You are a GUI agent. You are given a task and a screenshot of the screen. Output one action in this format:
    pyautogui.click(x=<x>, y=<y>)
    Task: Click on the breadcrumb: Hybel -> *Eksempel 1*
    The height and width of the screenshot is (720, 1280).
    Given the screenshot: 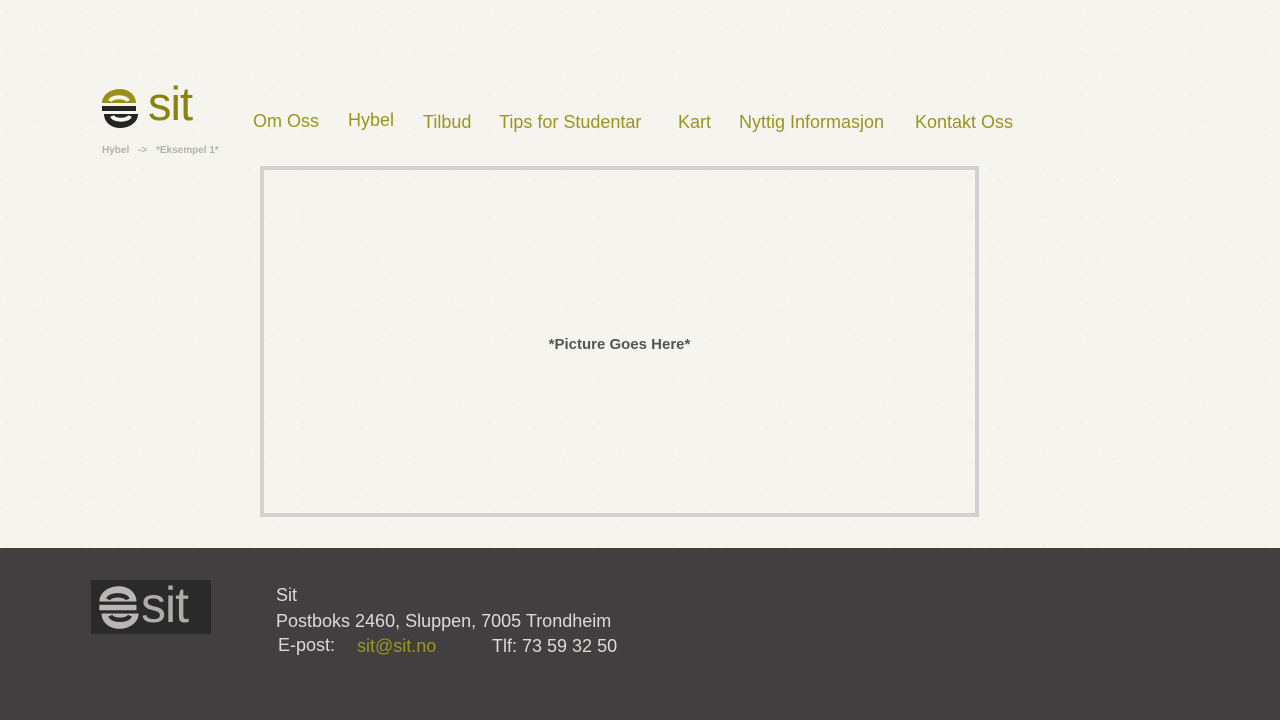 What is the action you would take?
    pyautogui.click(x=163, y=150)
    